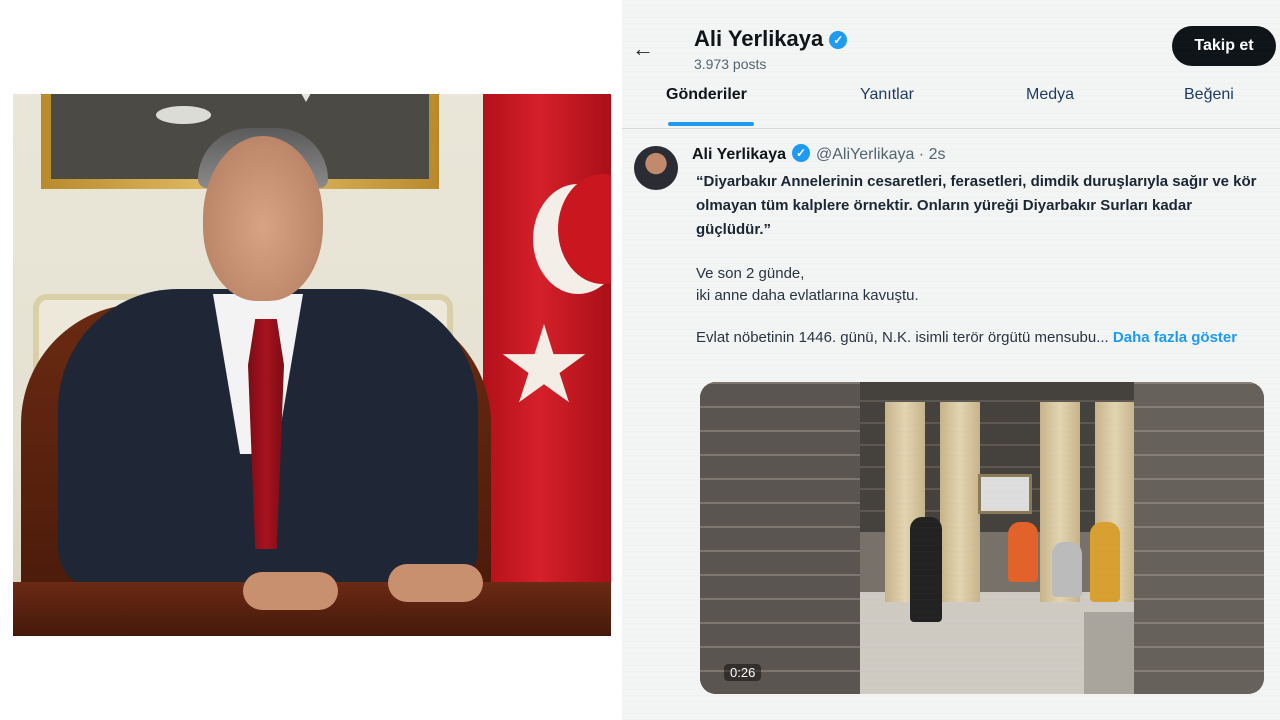 This screenshot has height=720, width=1280. Describe the element at coordinates (807, 295) in the screenshot. I see `tweet-line: iki anne daha evlatlarına kavuştu.` at that location.